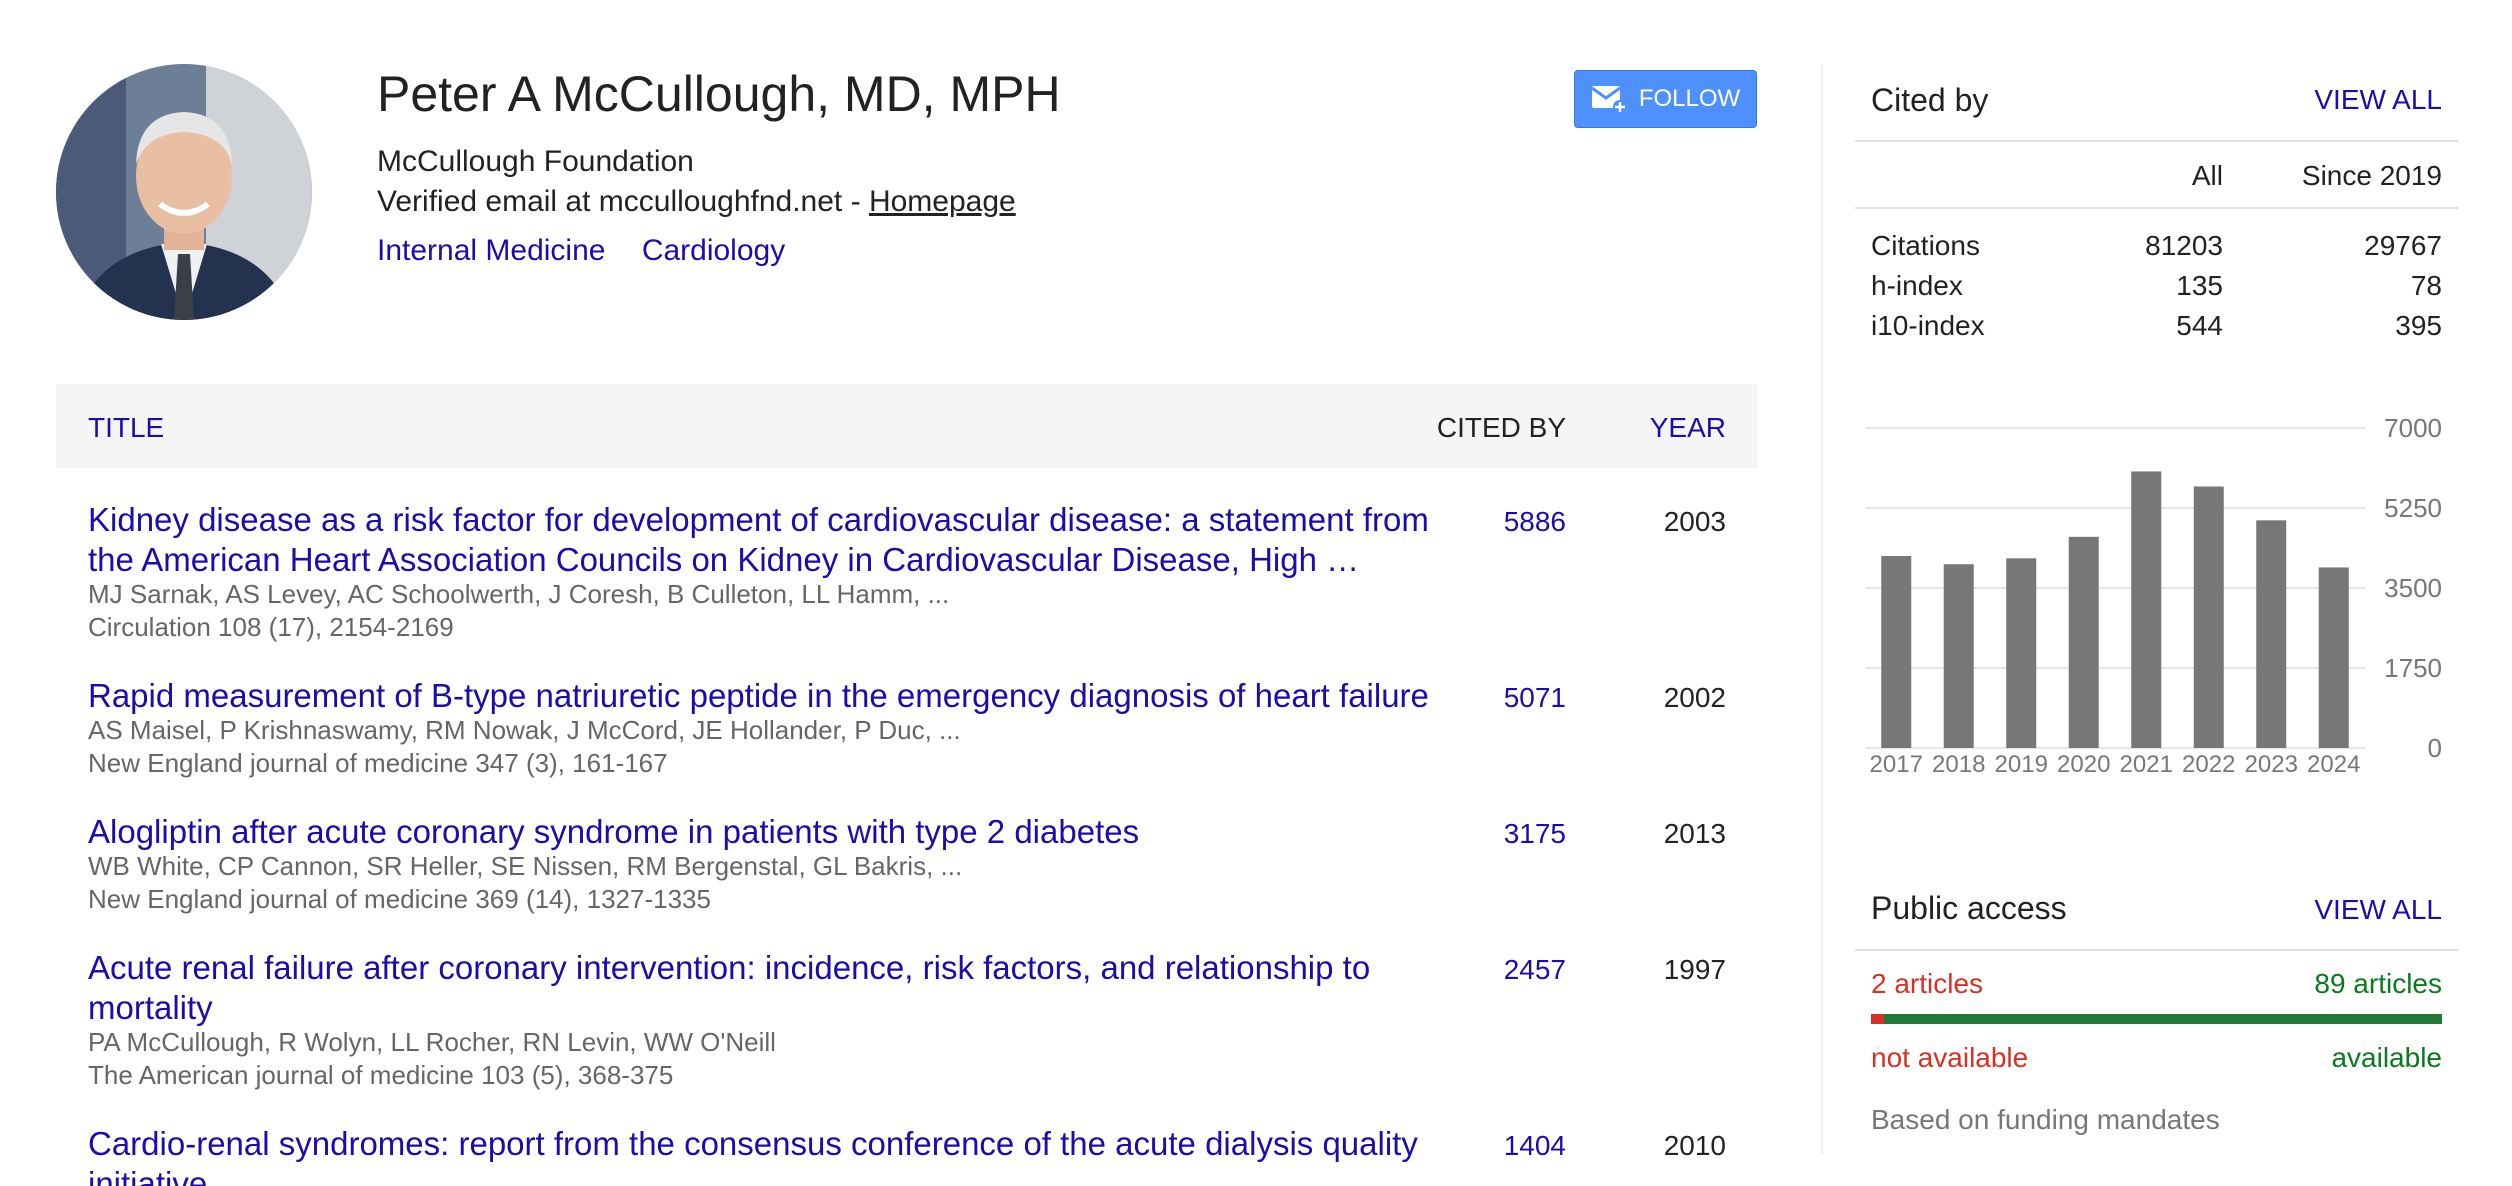 The height and width of the screenshot is (1186, 2512). I want to click on interest-internal-medicine: Internal Medicine, so click(491, 250).